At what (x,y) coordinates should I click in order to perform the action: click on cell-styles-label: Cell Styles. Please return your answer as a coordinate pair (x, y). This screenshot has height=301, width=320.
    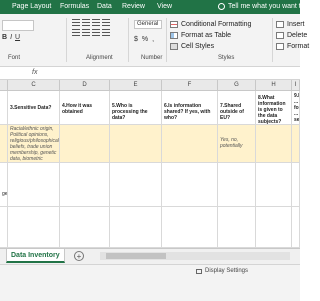
    Looking at the image, I should click on (198, 46).